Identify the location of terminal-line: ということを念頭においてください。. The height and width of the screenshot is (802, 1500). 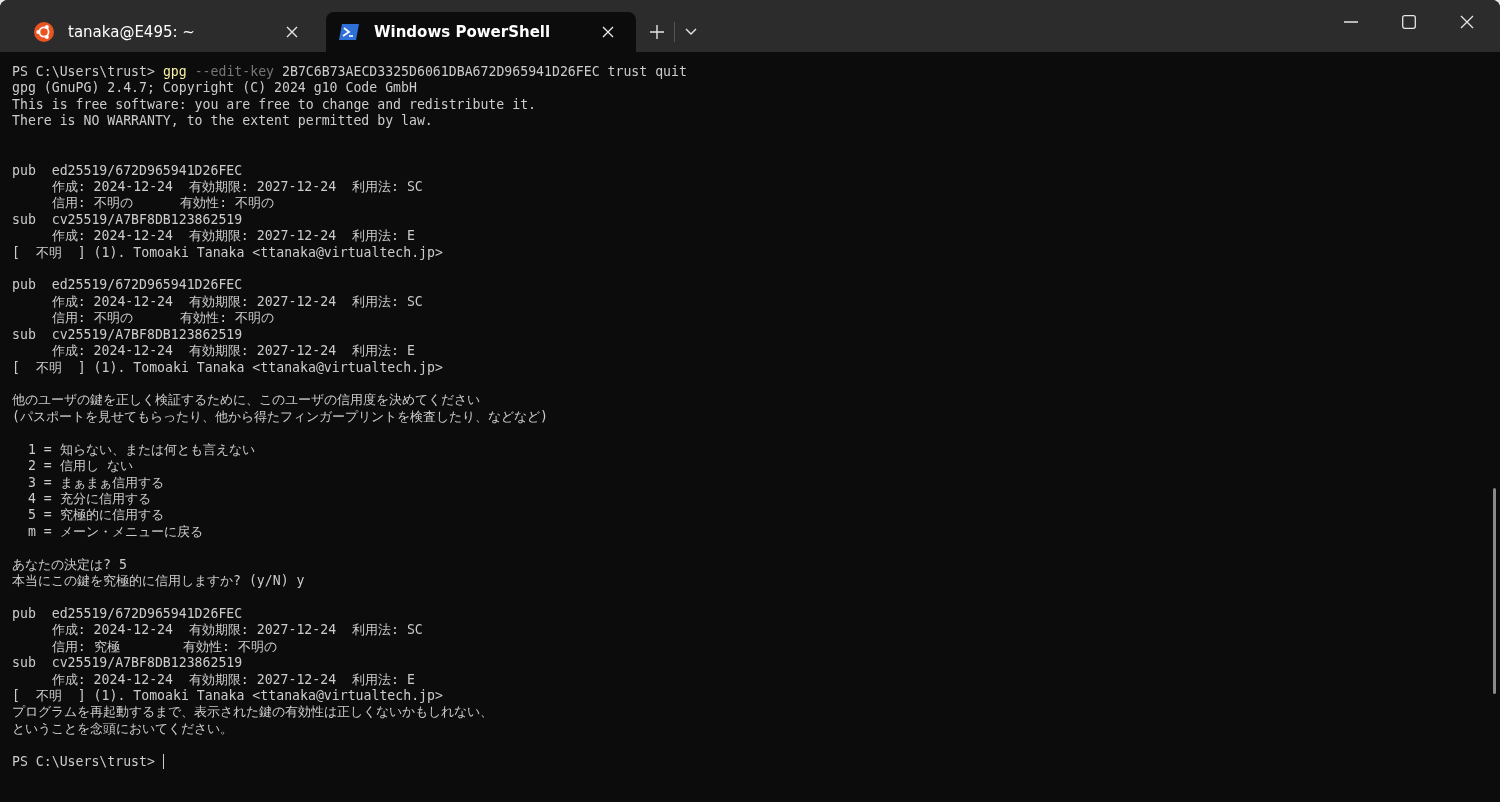
(123, 729).